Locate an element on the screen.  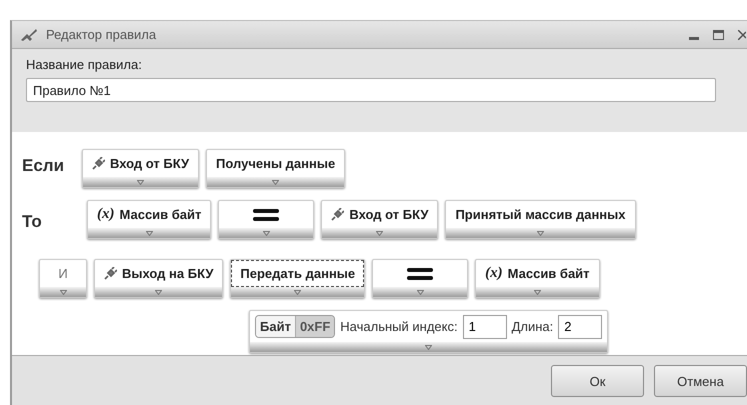
block-text: Выход на БКУ is located at coordinates (168, 273).